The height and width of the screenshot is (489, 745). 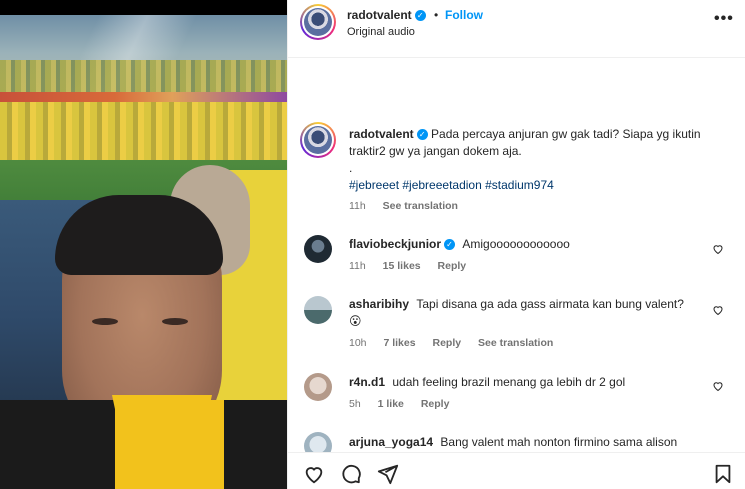 What do you see at coordinates (381, 32) in the screenshot?
I see `audio-link: Original audio` at bounding box center [381, 32].